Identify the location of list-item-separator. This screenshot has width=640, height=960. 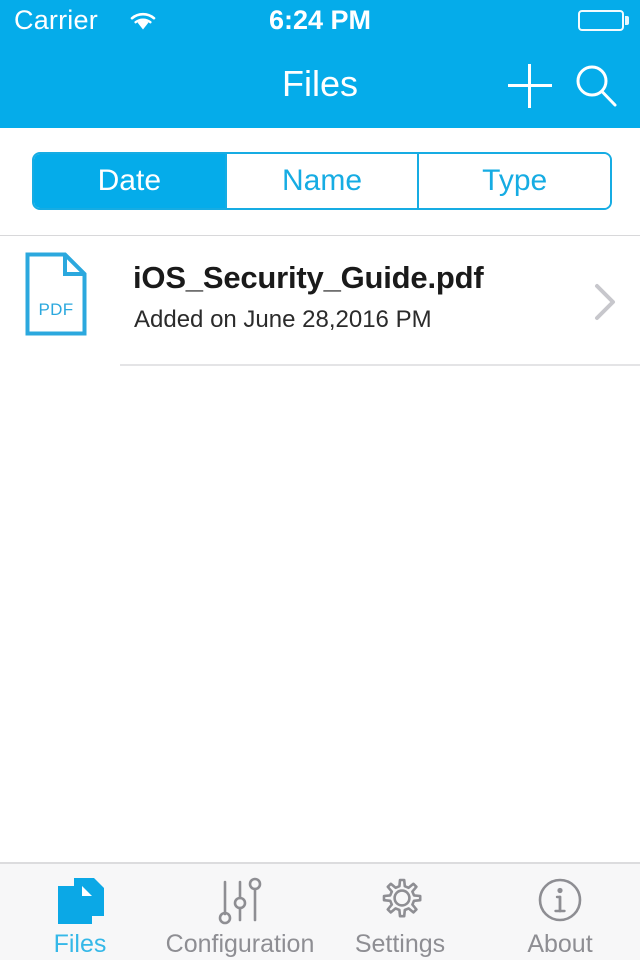
(380, 365).